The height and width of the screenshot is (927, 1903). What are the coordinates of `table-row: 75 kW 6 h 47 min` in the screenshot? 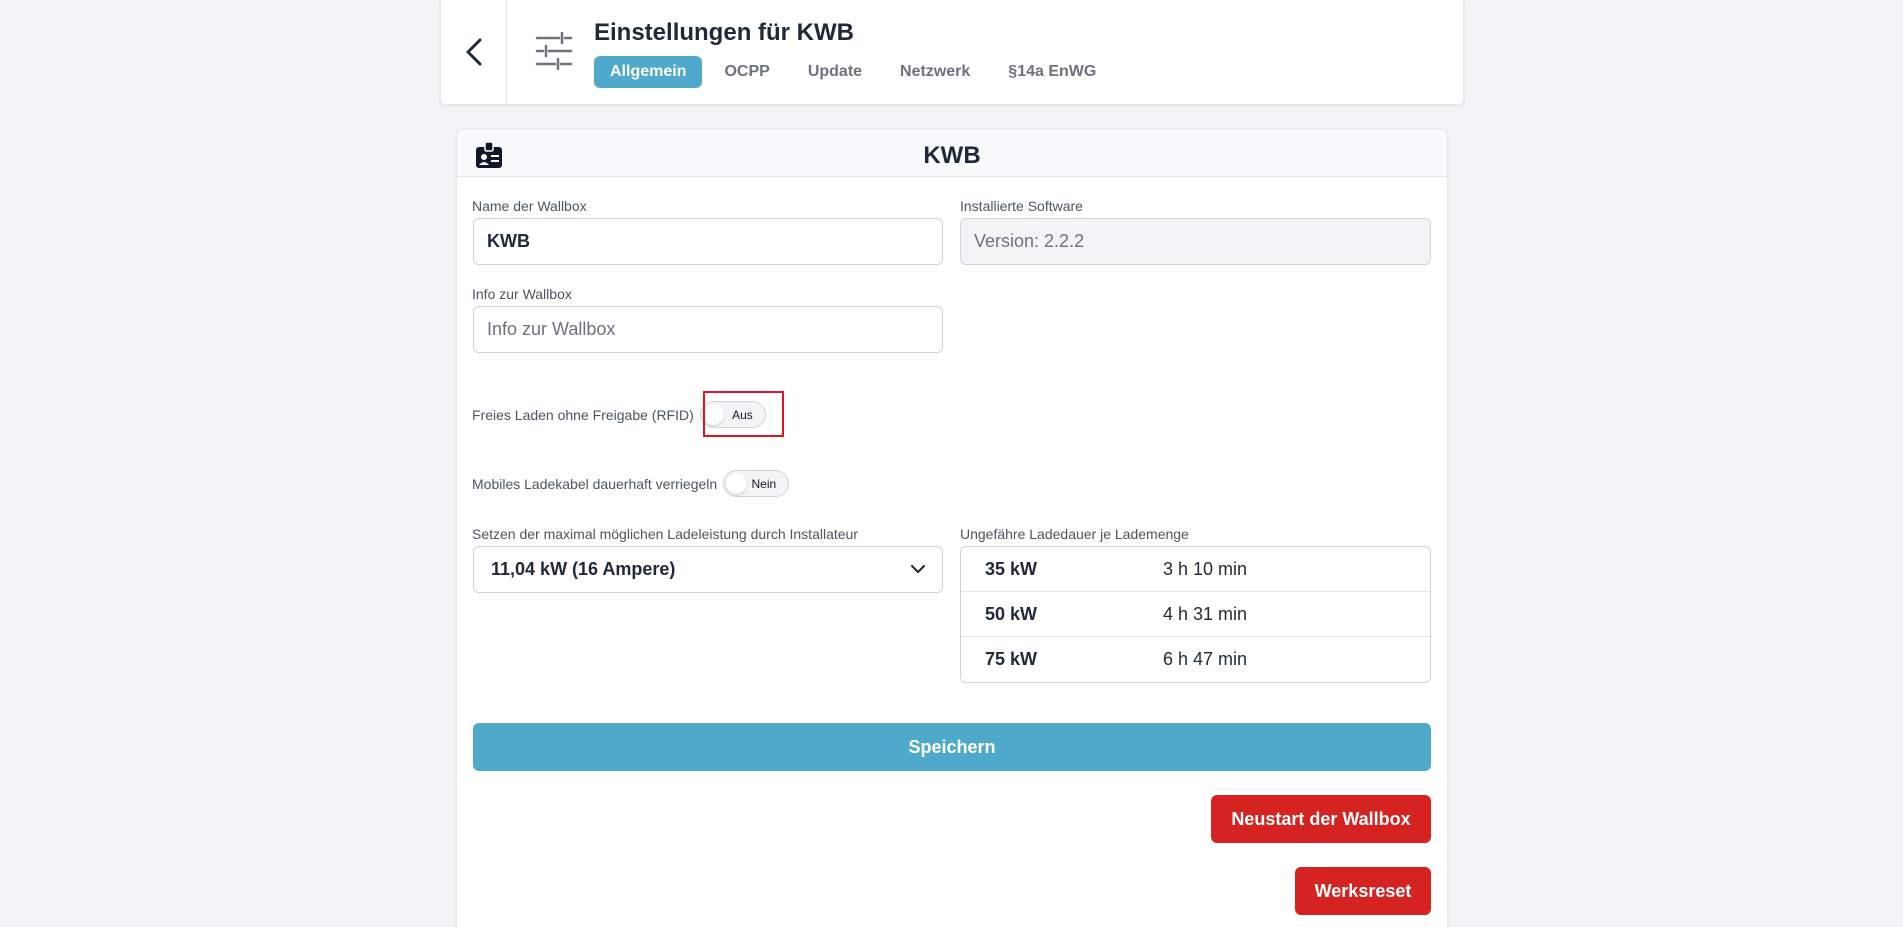 It's located at (1195, 659).